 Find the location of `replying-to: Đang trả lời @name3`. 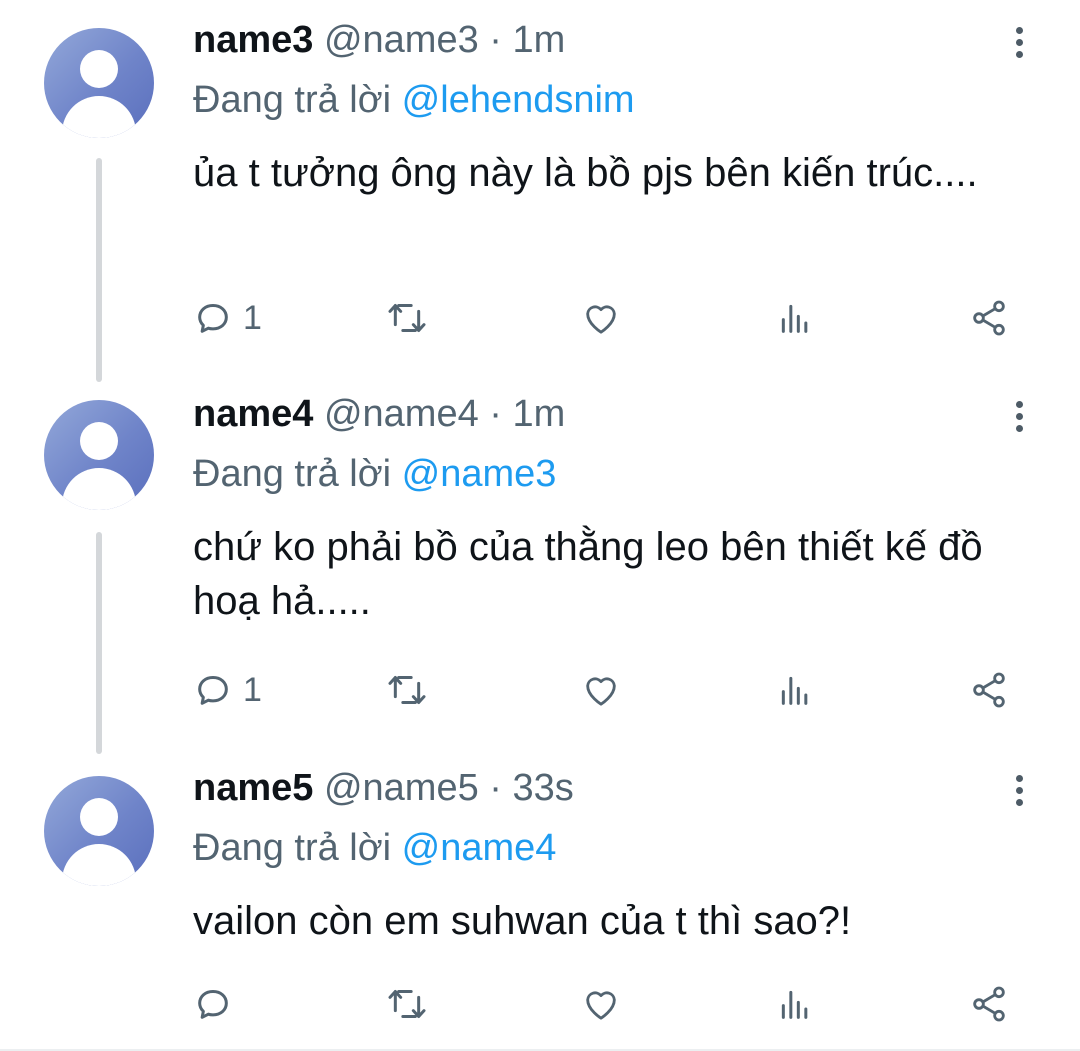

replying-to: Đang trả lời @name3 is located at coordinates (374, 474).